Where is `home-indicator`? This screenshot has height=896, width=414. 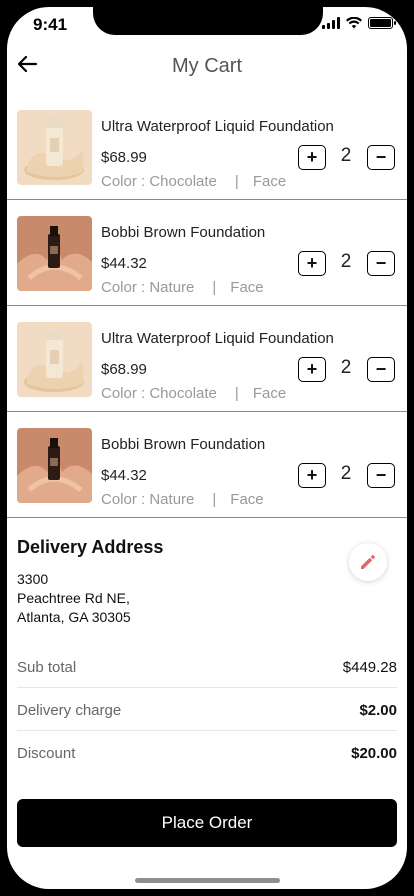 home-indicator is located at coordinates (207, 880).